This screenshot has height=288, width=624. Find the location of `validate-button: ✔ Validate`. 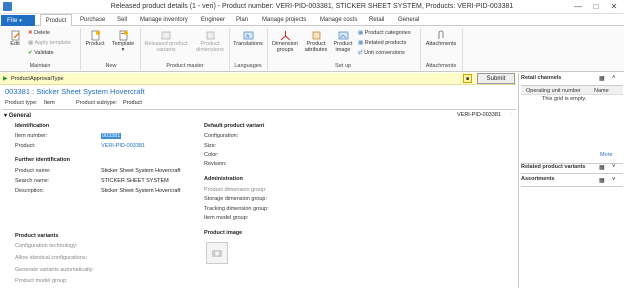

validate-button: ✔ Validate is located at coordinates (41, 53).